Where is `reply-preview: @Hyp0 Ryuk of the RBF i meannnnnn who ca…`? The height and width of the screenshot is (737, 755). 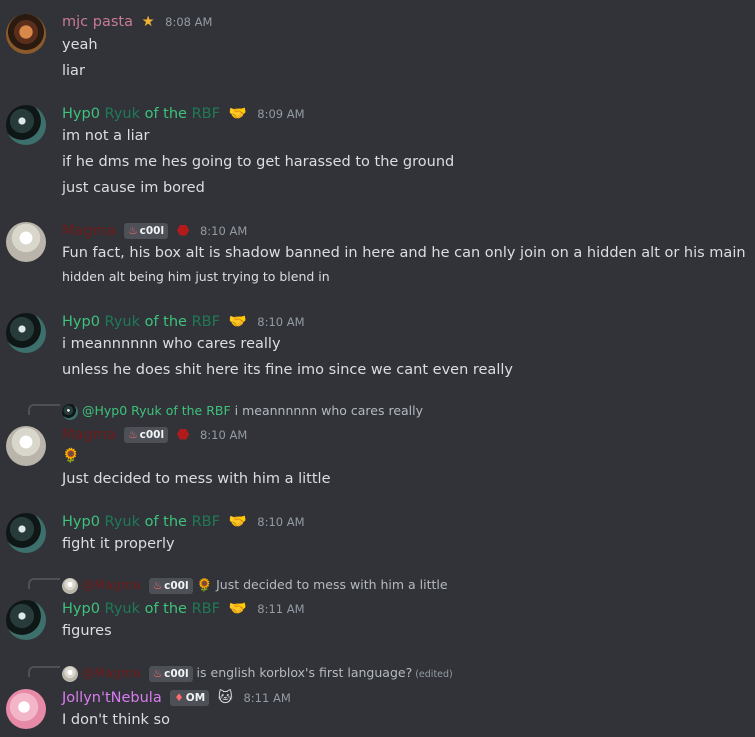 reply-preview: @Hyp0 Ryuk of the RBF i meannnnnn who ca… is located at coordinates (242, 411).